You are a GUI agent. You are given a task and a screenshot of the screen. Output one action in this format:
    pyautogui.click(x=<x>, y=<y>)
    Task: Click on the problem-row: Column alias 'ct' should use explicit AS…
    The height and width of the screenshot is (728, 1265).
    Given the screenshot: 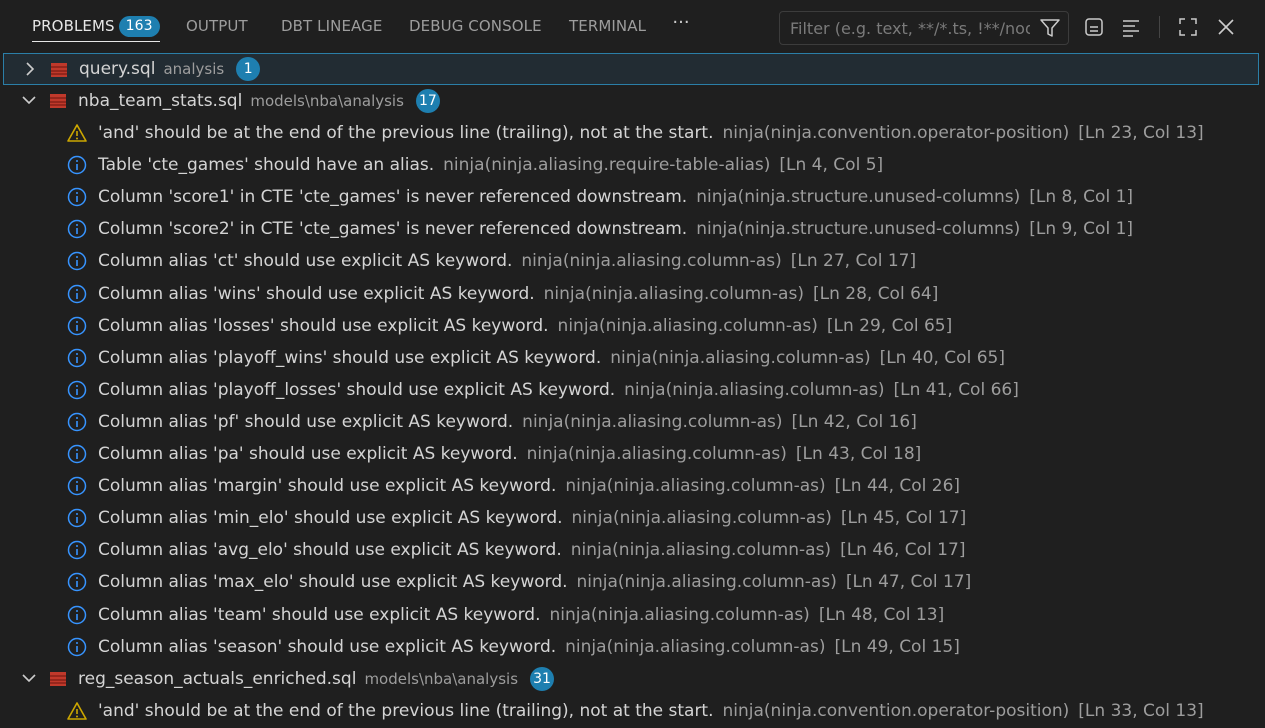 What is the action you would take?
    pyautogui.click(x=632, y=261)
    